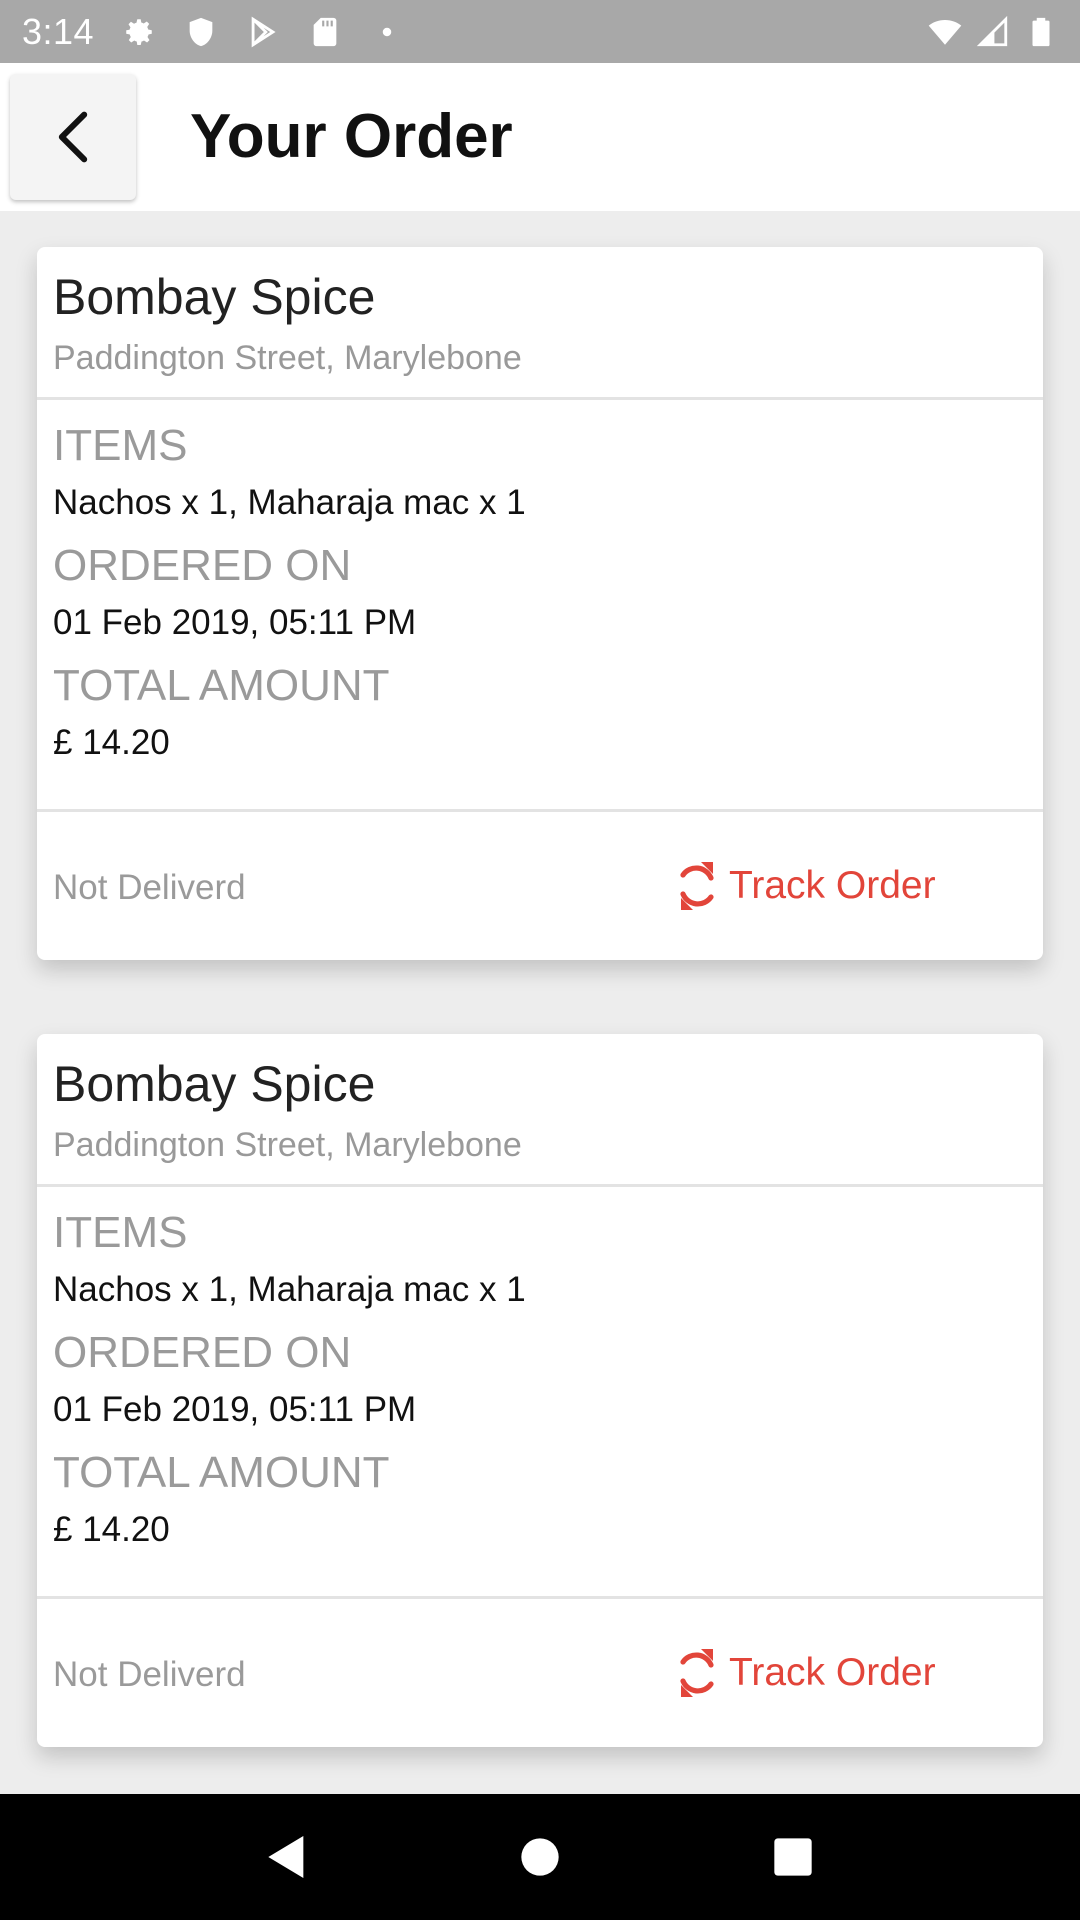 The image size is (1080, 1920). Describe the element at coordinates (351, 136) in the screenshot. I see `page-title: Your Order` at that location.